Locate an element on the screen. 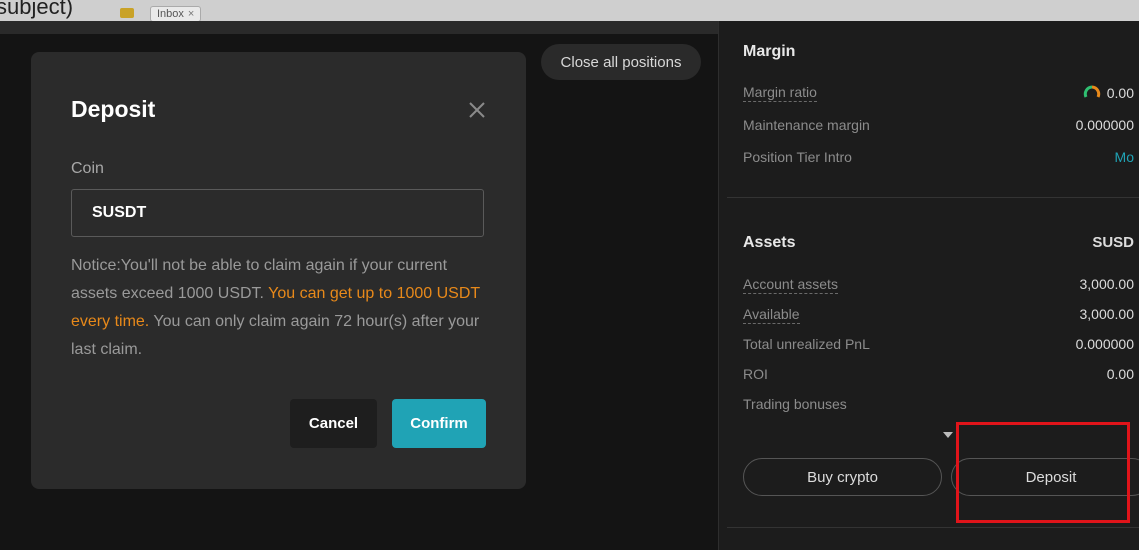 This screenshot has height=550, width=1139. position-tier-label: Position Tier Intro is located at coordinates (797, 157).